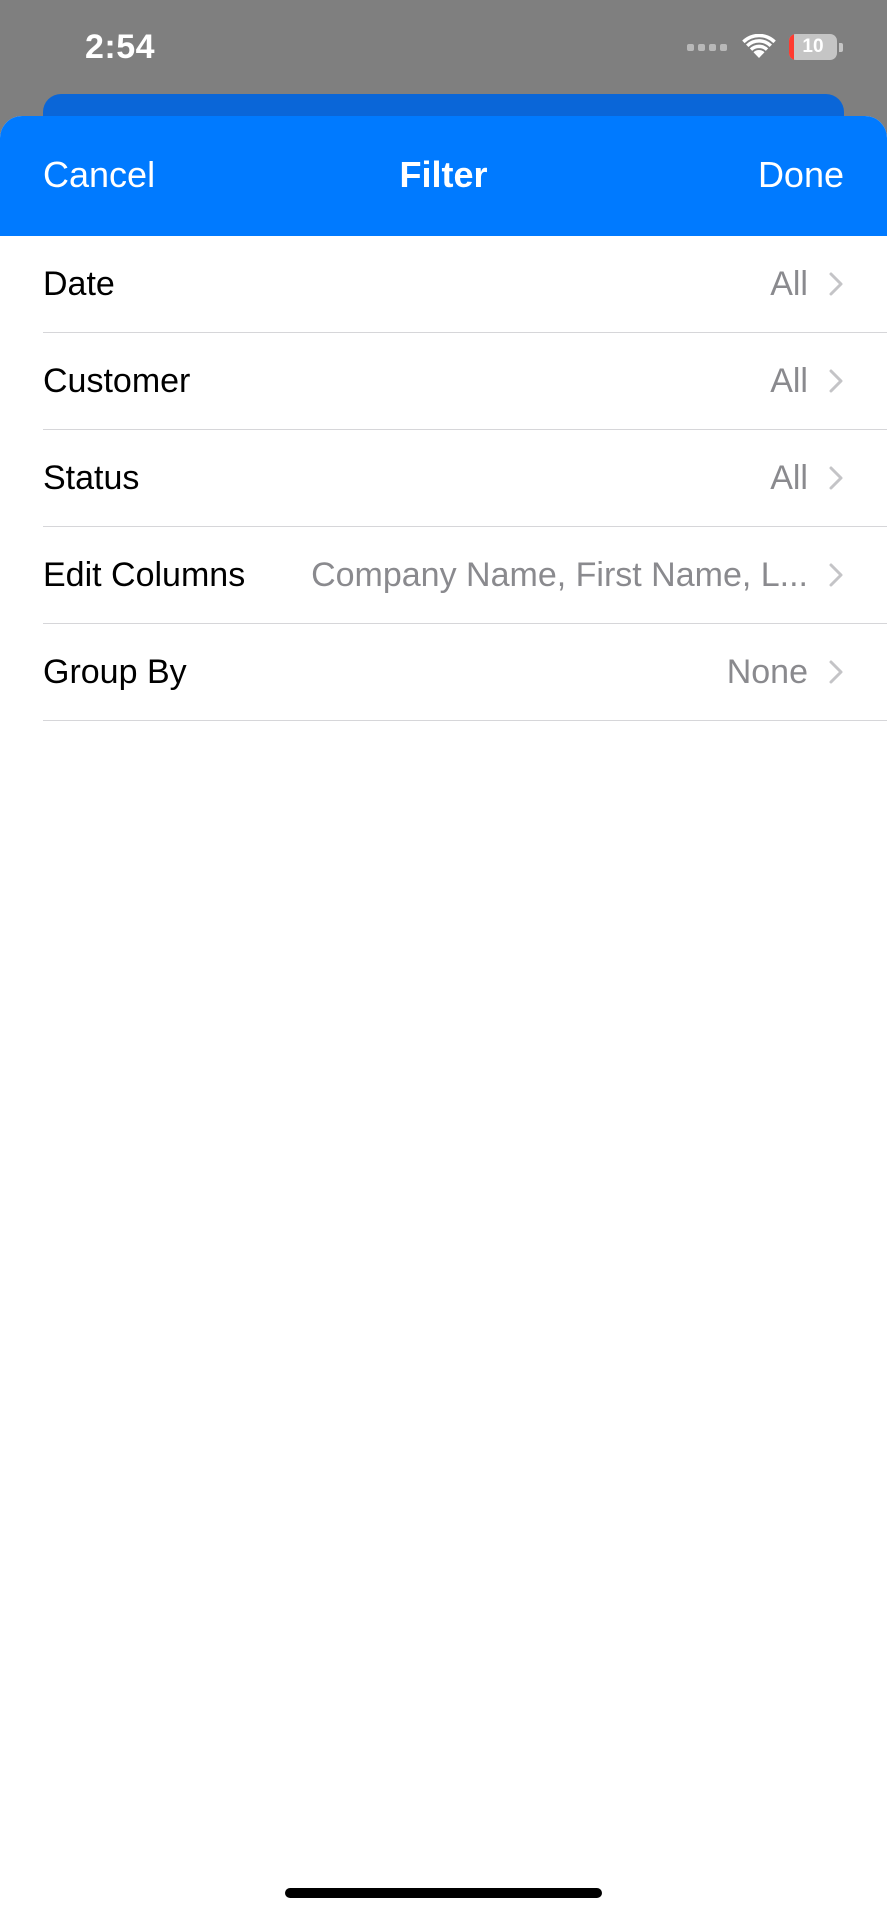  I want to click on battery-charging-icon: 10, so click(813, 47).